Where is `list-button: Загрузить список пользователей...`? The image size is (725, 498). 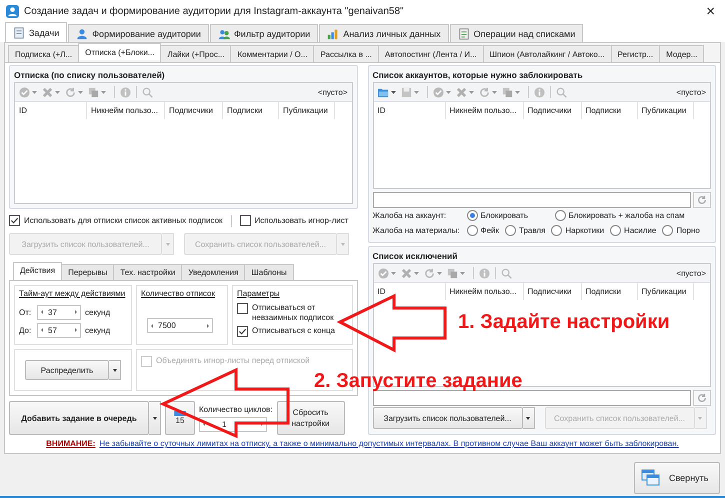
list-button: Загрузить список пользователей... is located at coordinates (447, 418).